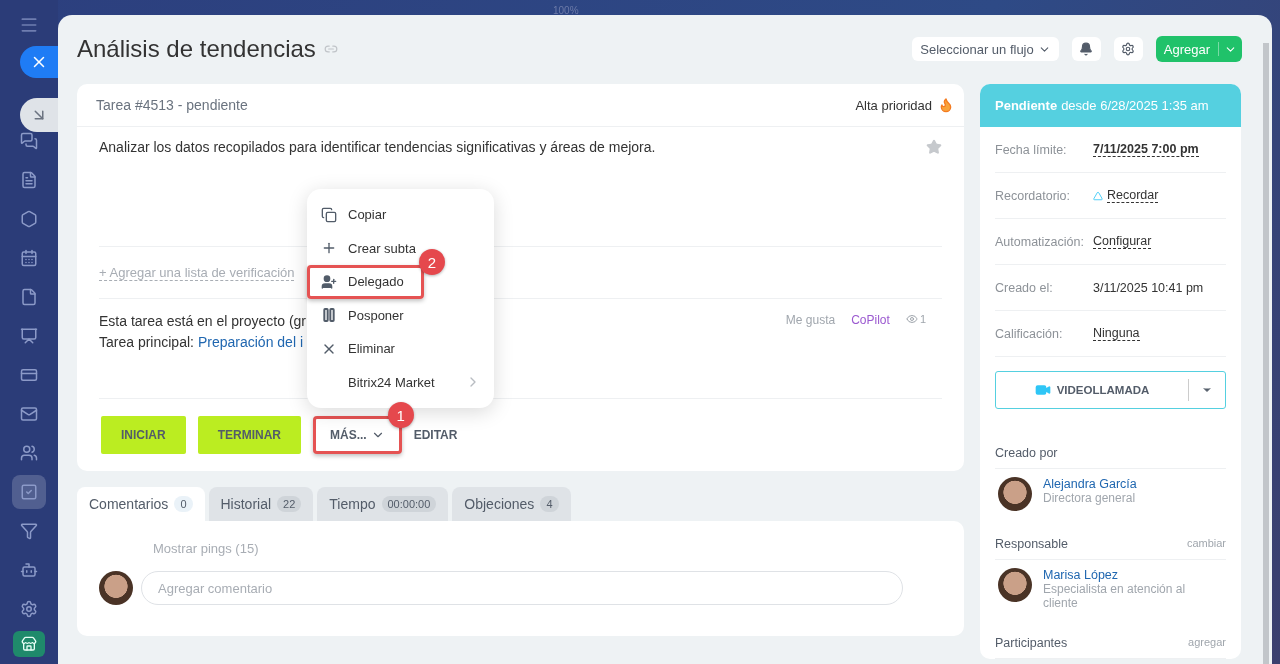 The height and width of the screenshot is (664, 1280). Describe the element at coordinates (1133, 195) in the screenshot. I see `field-link: Recordar` at that location.